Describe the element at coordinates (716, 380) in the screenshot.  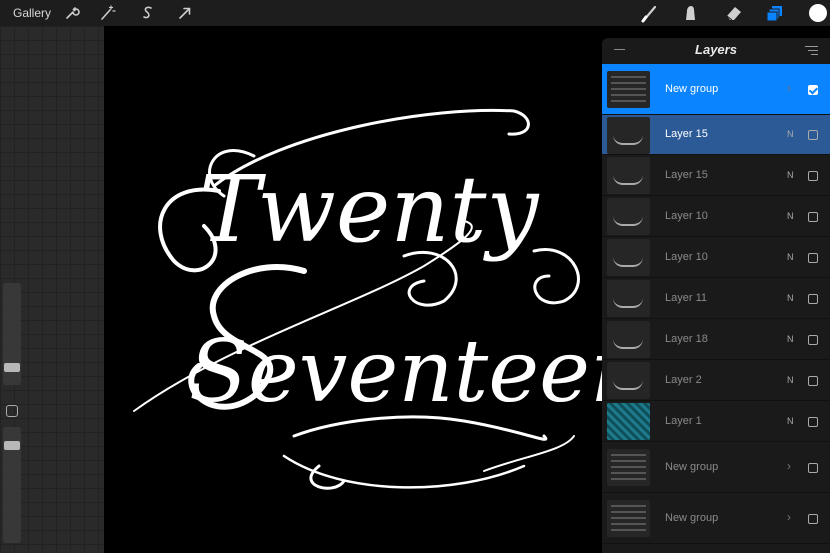
I see `layer-row: Layer 2 N` at that location.